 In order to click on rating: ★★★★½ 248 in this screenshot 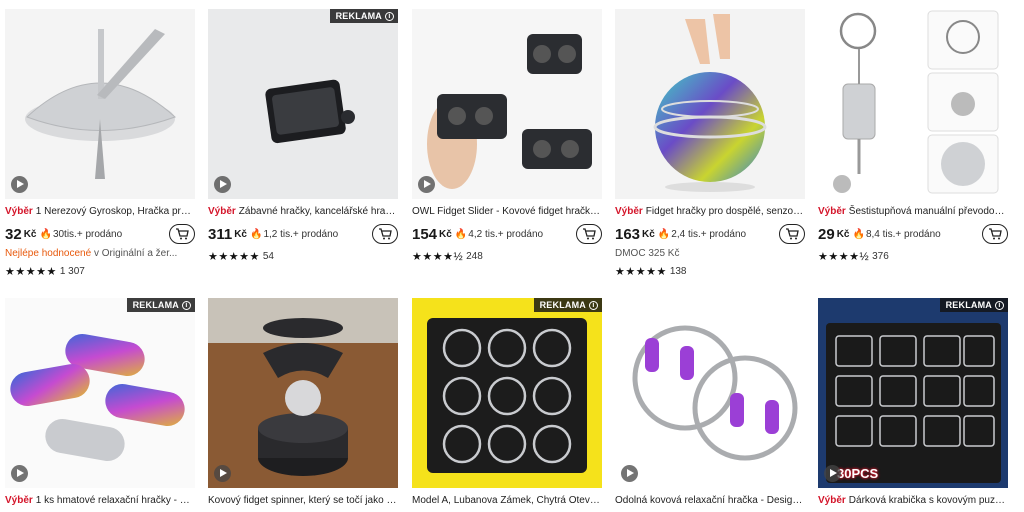, I will do `click(507, 256)`.